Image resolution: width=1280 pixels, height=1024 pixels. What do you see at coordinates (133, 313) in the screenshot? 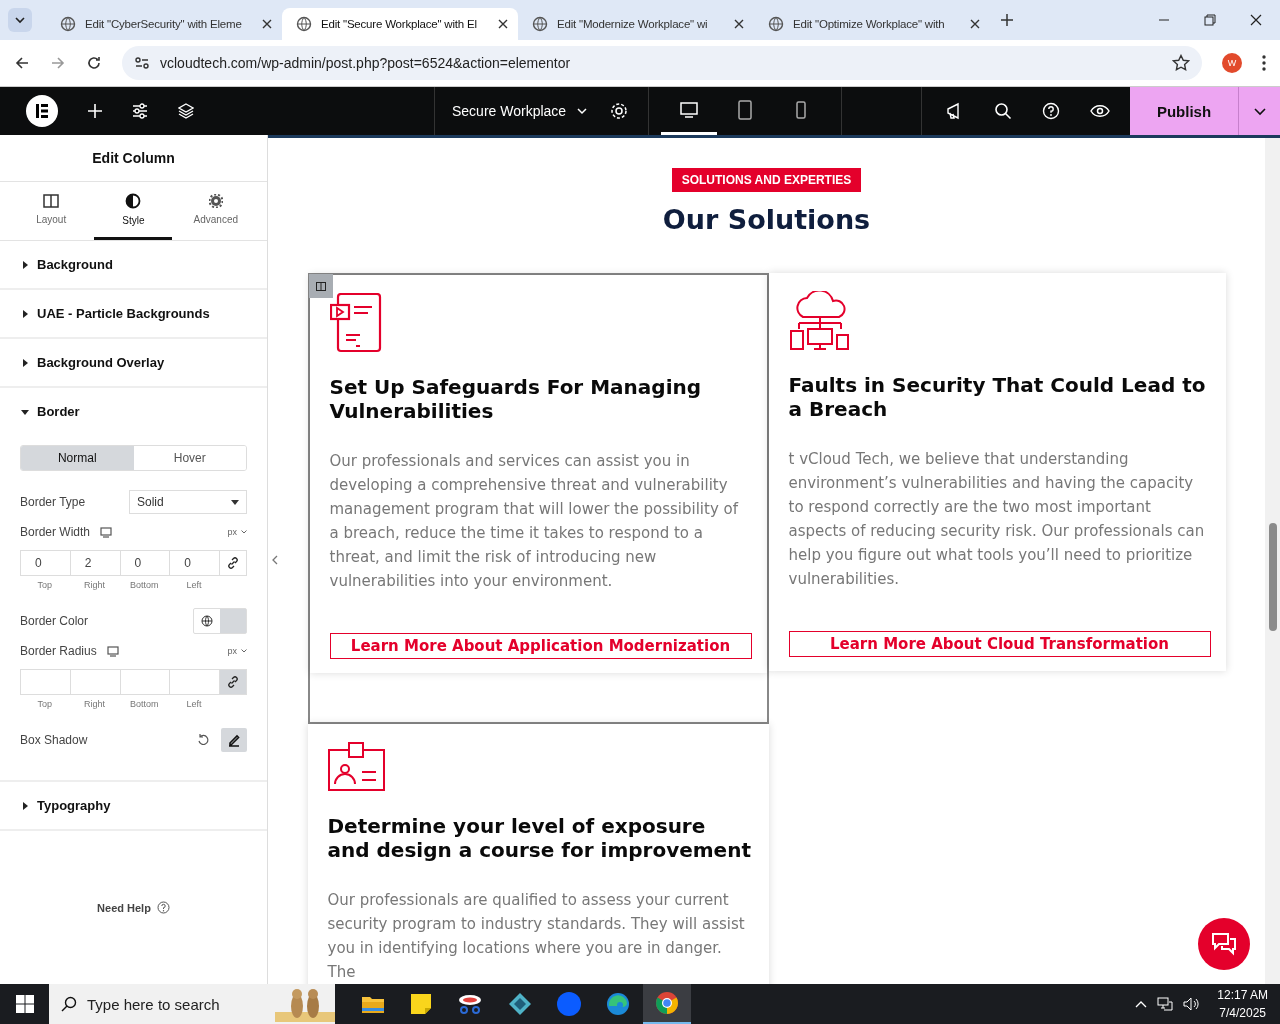
I see `section-header: UAE - Particle Backgrounds` at bounding box center [133, 313].